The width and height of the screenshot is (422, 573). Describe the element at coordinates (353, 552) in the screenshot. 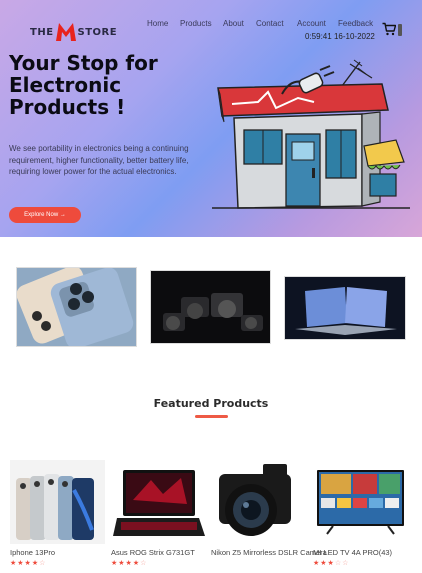

I see `product-name: MI LED TV 4A PRO(43)` at that location.